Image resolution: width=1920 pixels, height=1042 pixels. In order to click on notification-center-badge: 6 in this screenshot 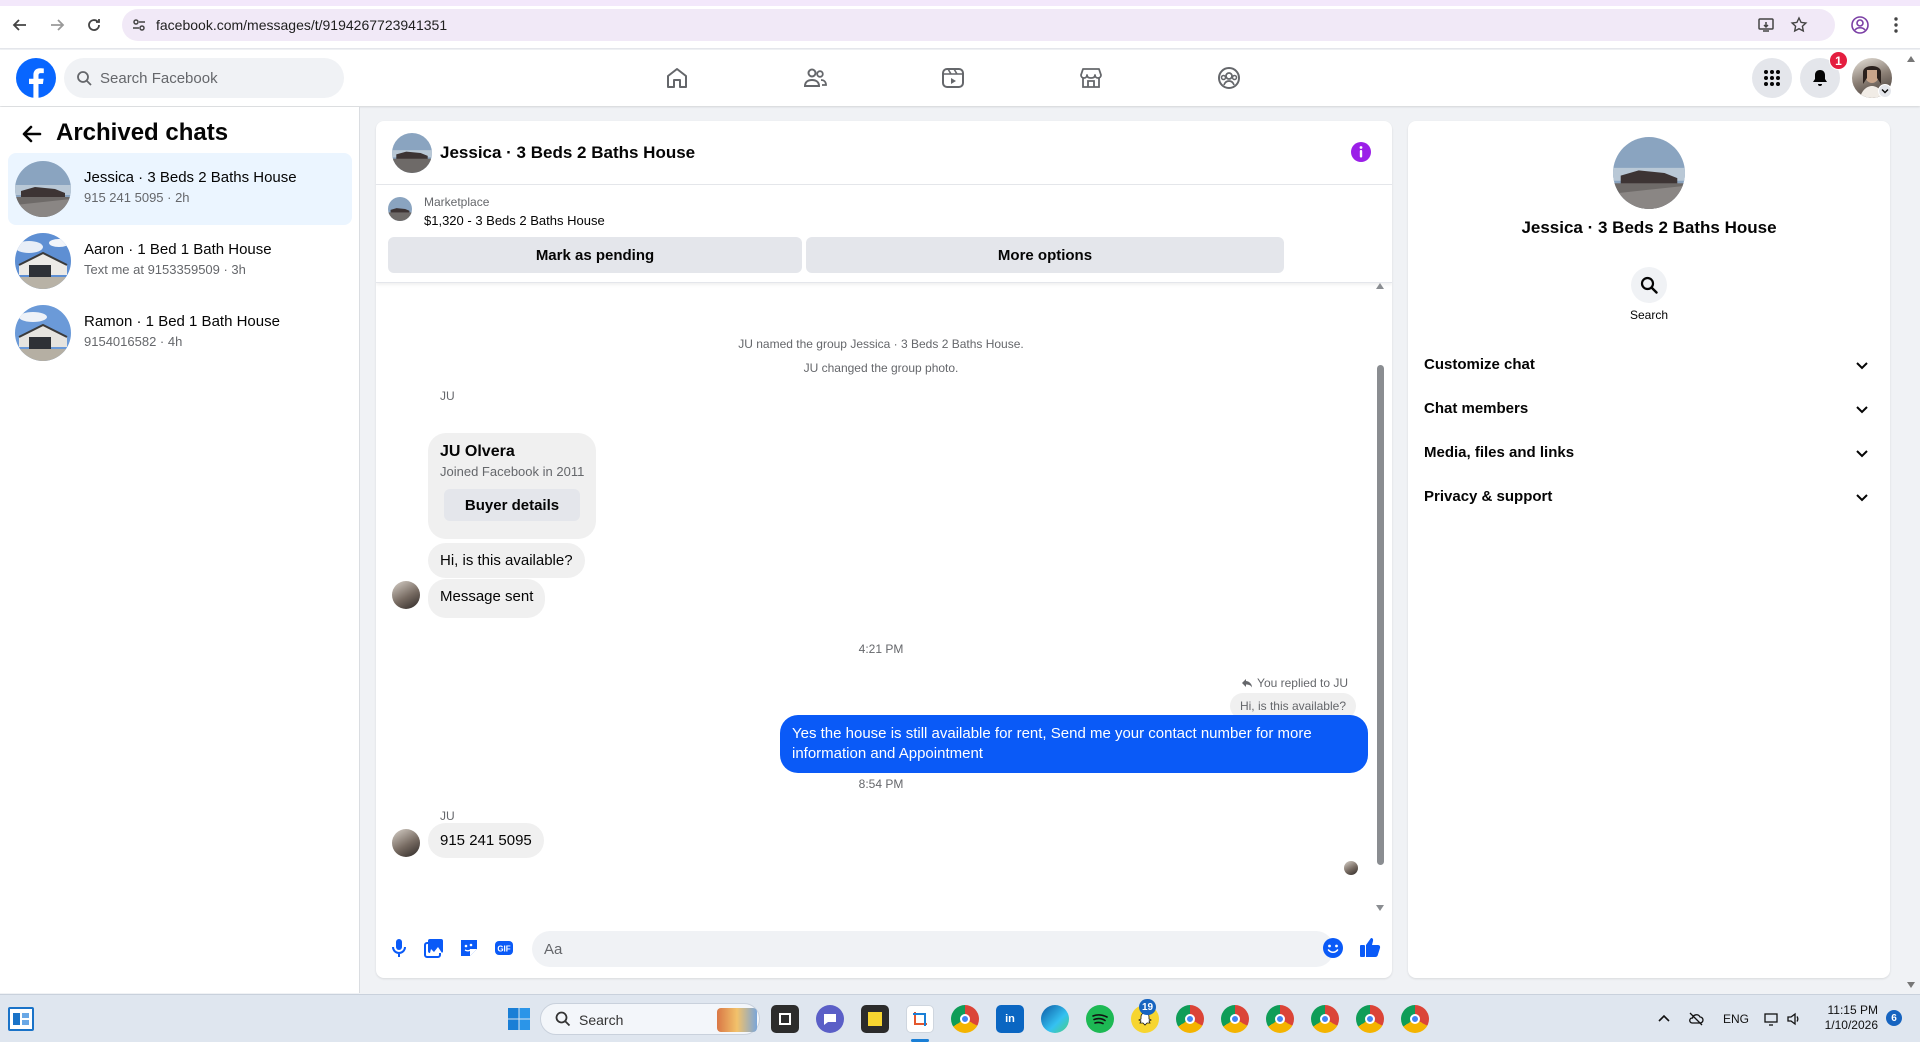, I will do `click(1894, 1018)`.